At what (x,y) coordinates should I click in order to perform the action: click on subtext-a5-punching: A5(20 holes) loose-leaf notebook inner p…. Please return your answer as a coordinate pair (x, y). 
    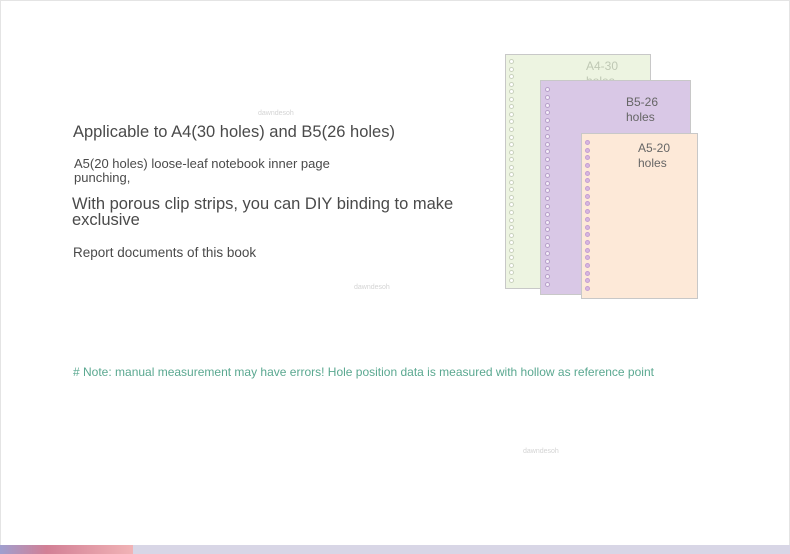
    Looking at the image, I should click on (202, 170).